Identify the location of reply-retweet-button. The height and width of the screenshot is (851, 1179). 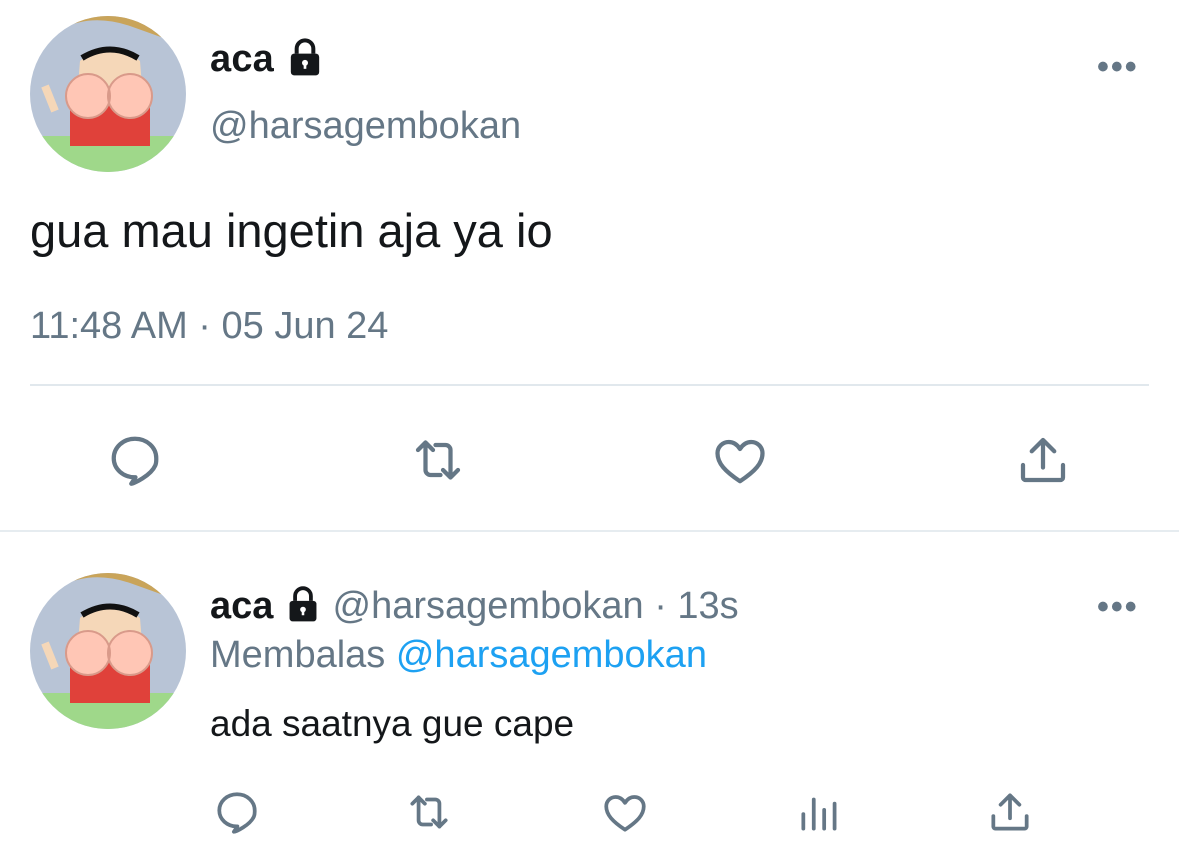
(429, 812).